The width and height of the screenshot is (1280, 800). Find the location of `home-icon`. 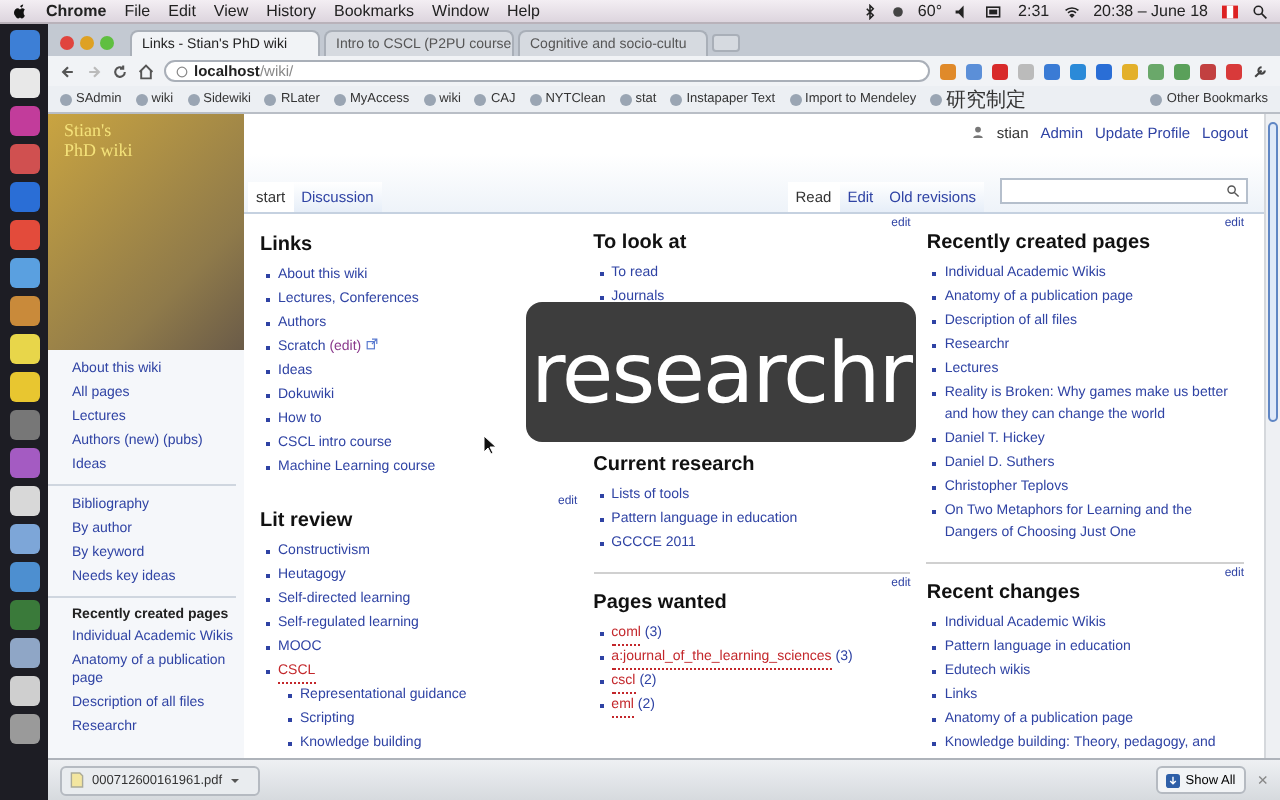

home-icon is located at coordinates (146, 71).